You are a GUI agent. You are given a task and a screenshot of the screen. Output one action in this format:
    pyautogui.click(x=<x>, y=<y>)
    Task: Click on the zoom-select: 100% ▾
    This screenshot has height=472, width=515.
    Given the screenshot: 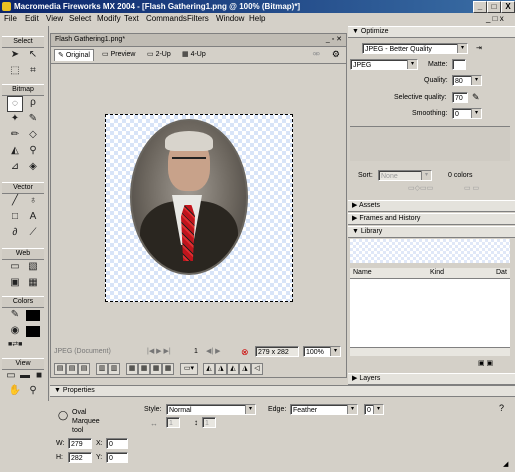 What is the action you would take?
    pyautogui.click(x=322, y=351)
    